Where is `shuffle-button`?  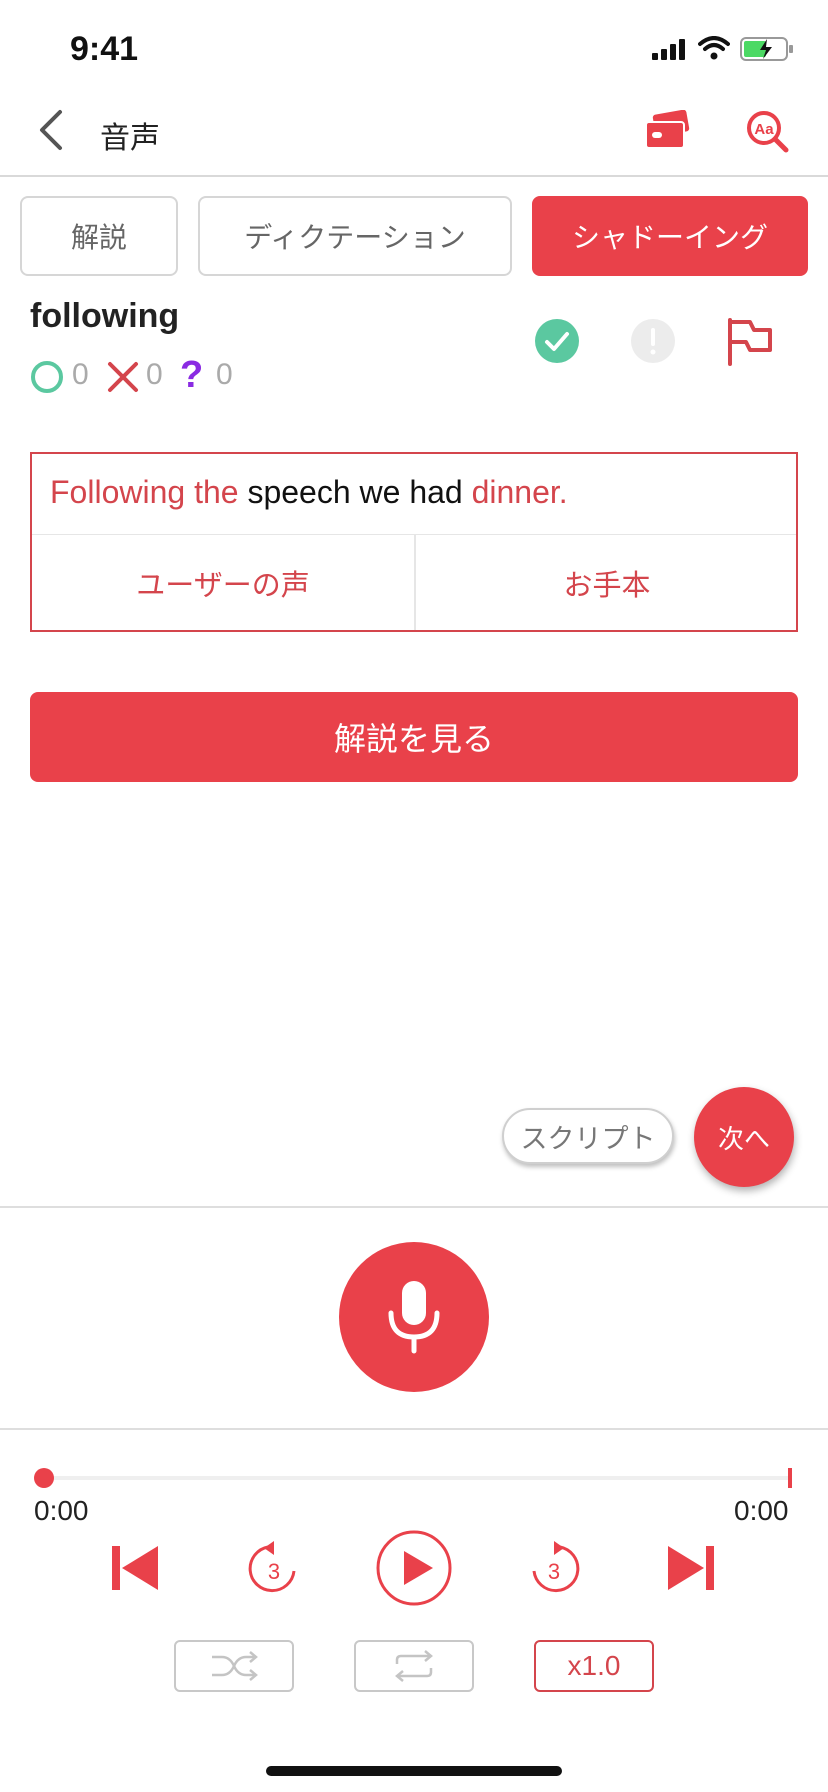 shuffle-button is located at coordinates (234, 1666).